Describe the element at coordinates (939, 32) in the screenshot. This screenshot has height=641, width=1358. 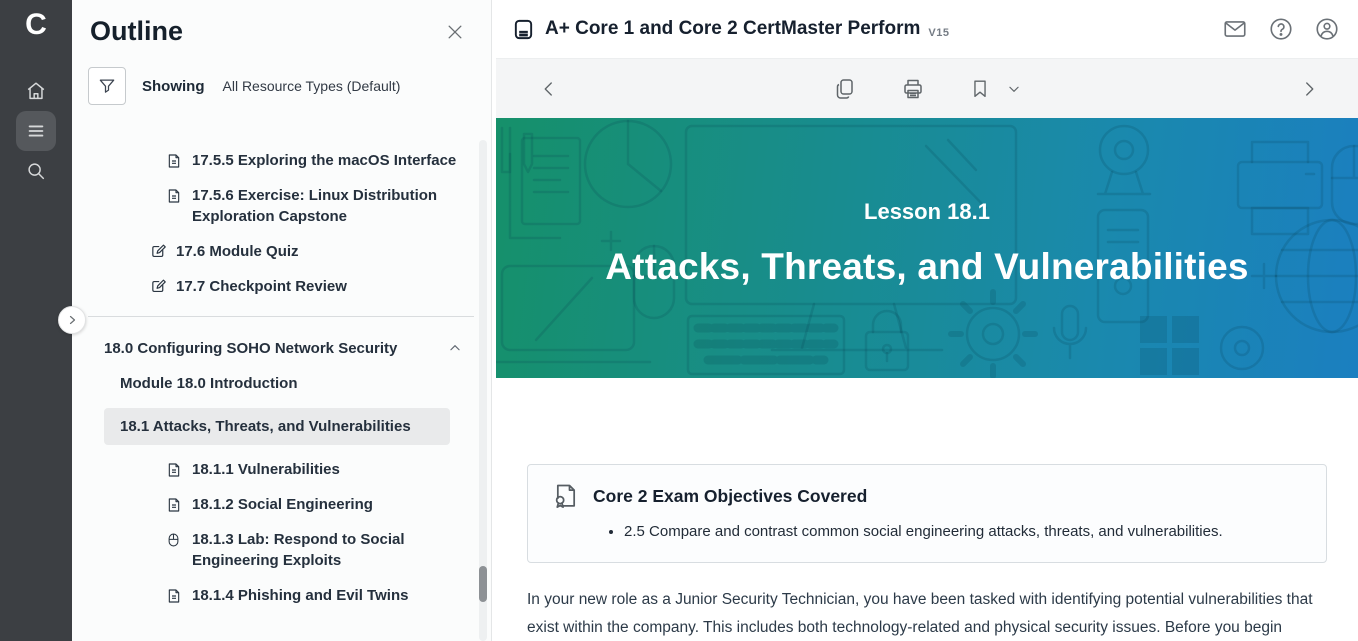
I see `course-version-badge: V15` at that location.